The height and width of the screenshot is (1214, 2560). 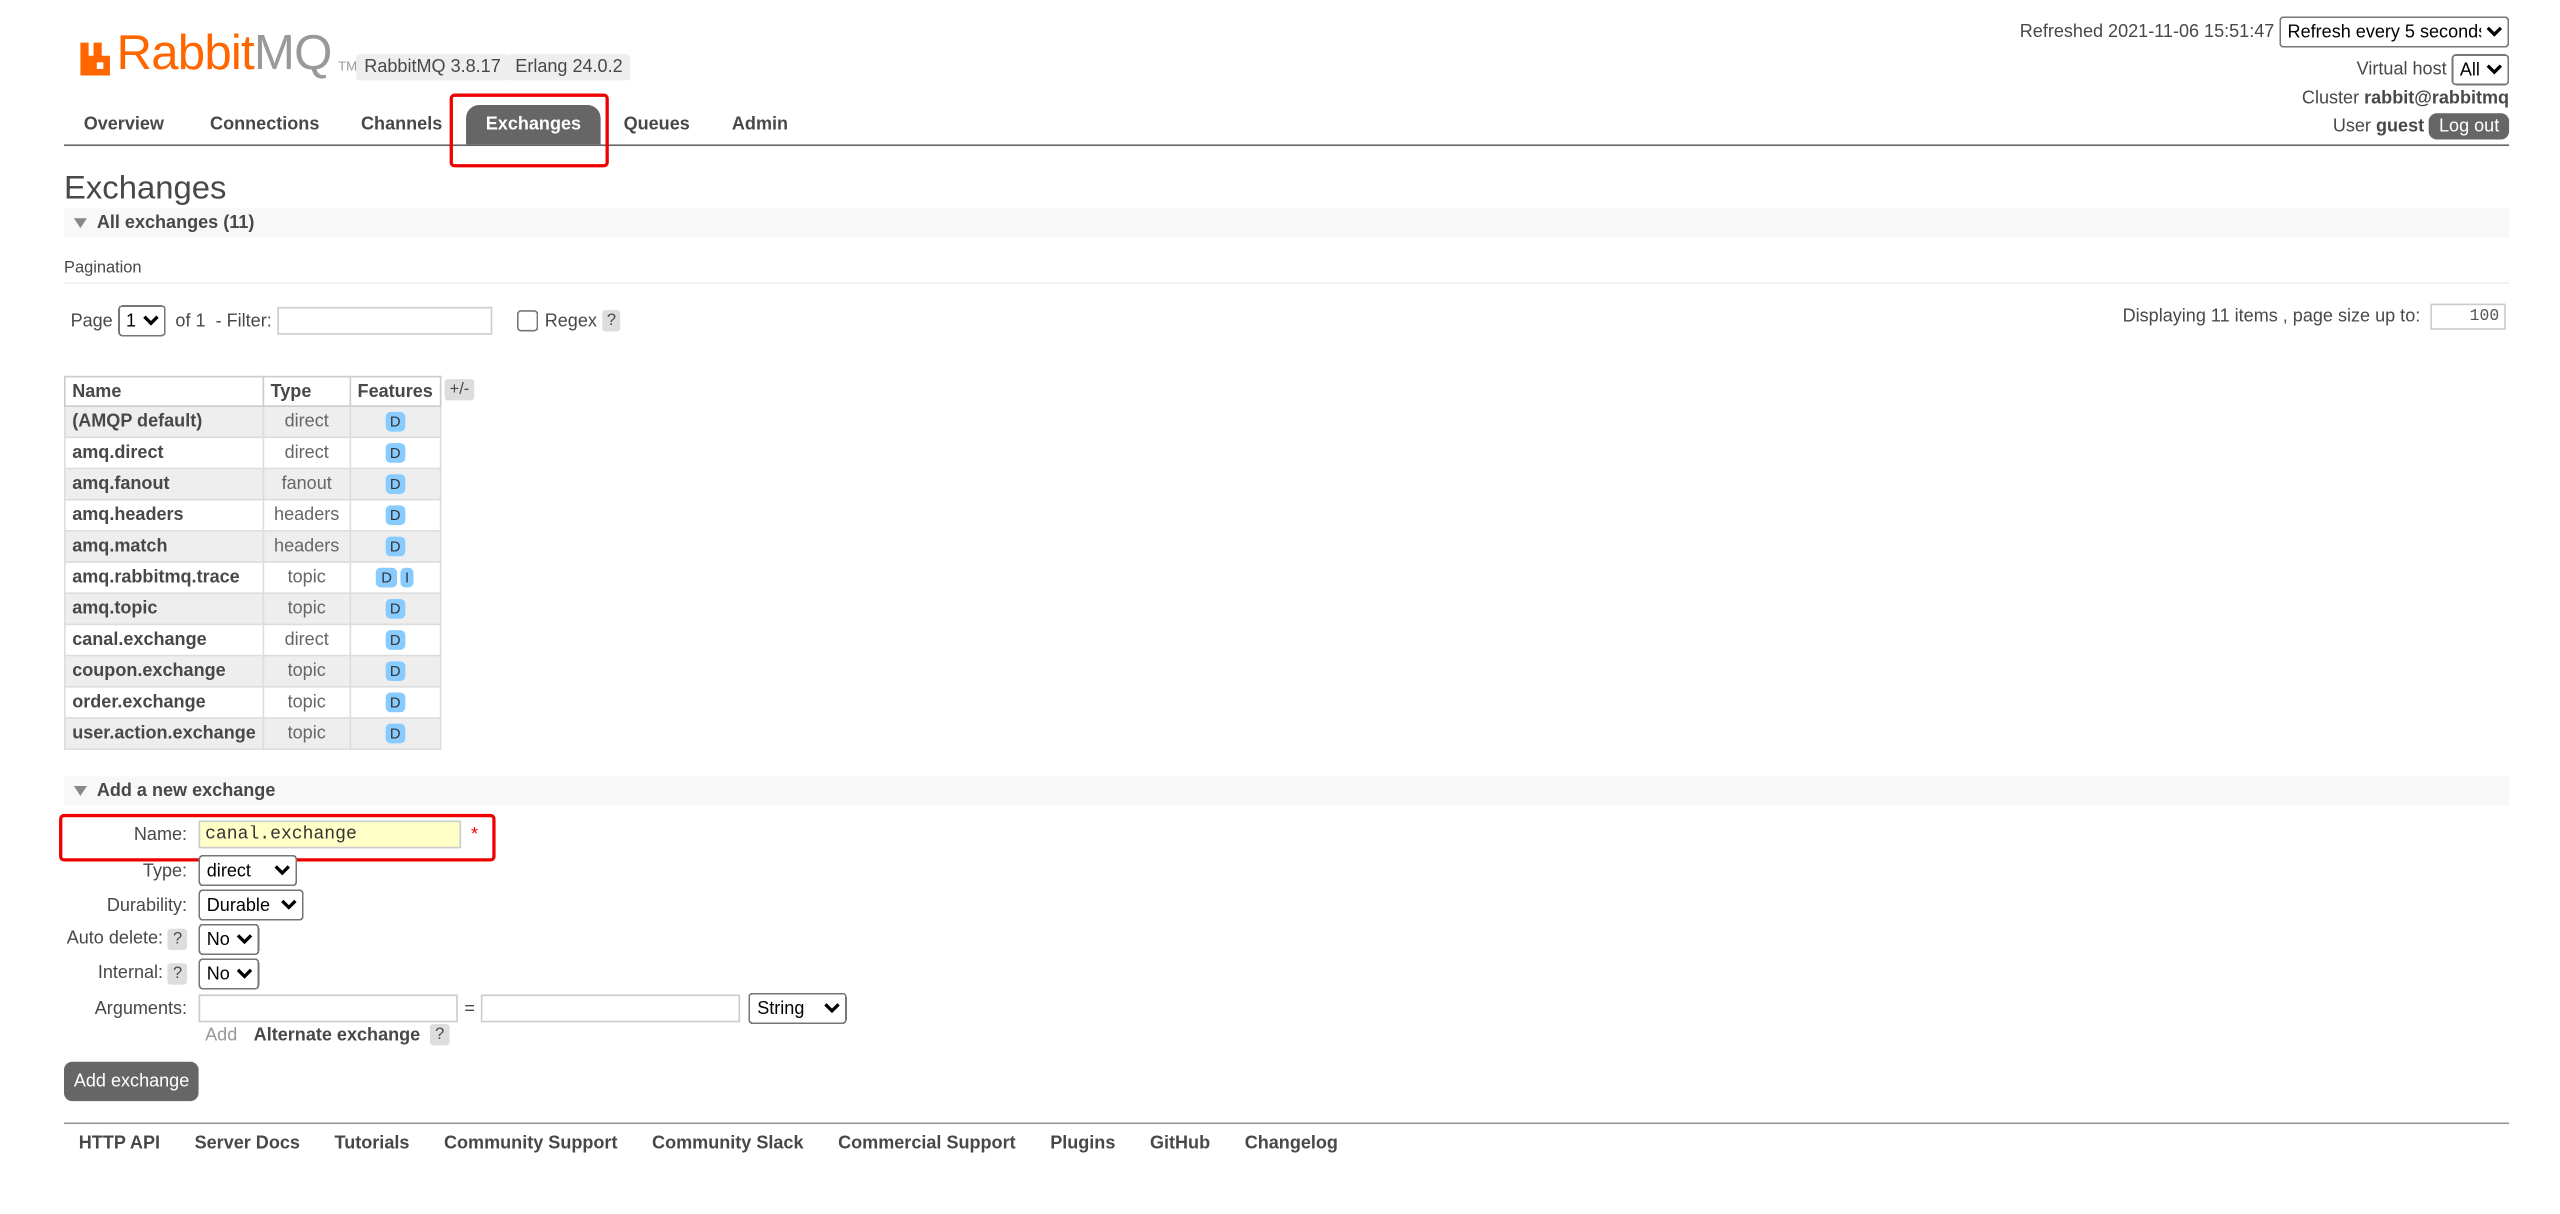 I want to click on durability-label: Durability:, so click(x=147, y=905).